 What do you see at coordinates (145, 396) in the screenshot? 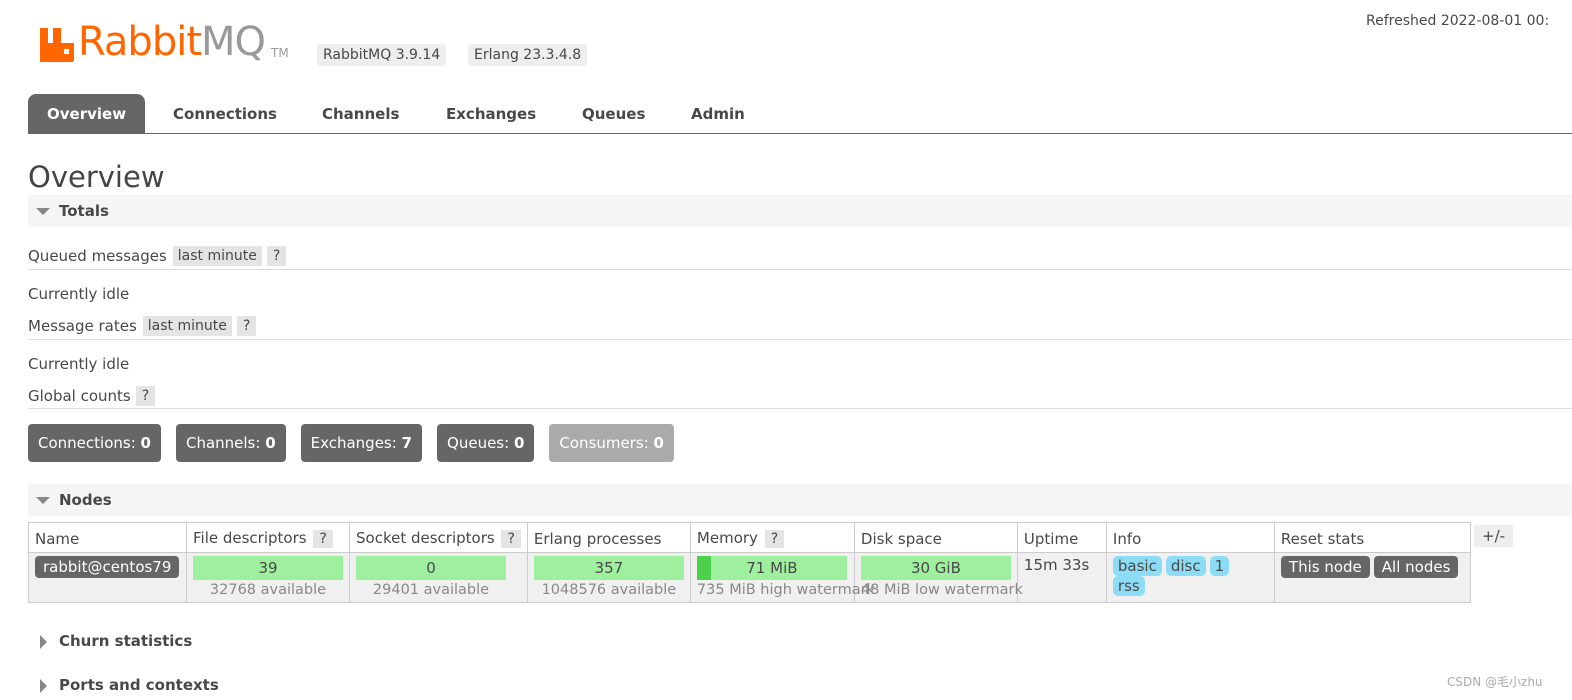
I see `global-counts-help-button: ?` at bounding box center [145, 396].